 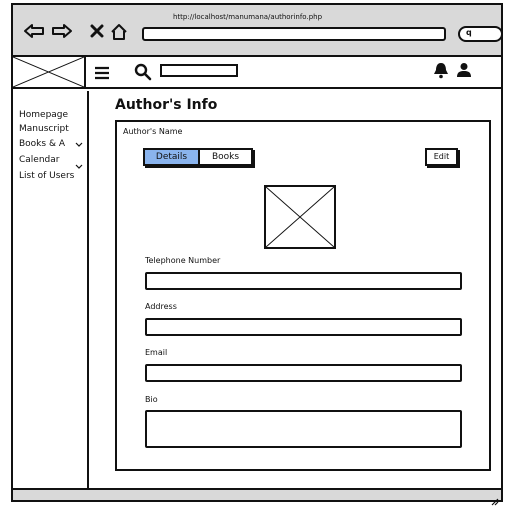 I want to click on sidebar-item-books-authors: Books & A, so click(x=42, y=144).